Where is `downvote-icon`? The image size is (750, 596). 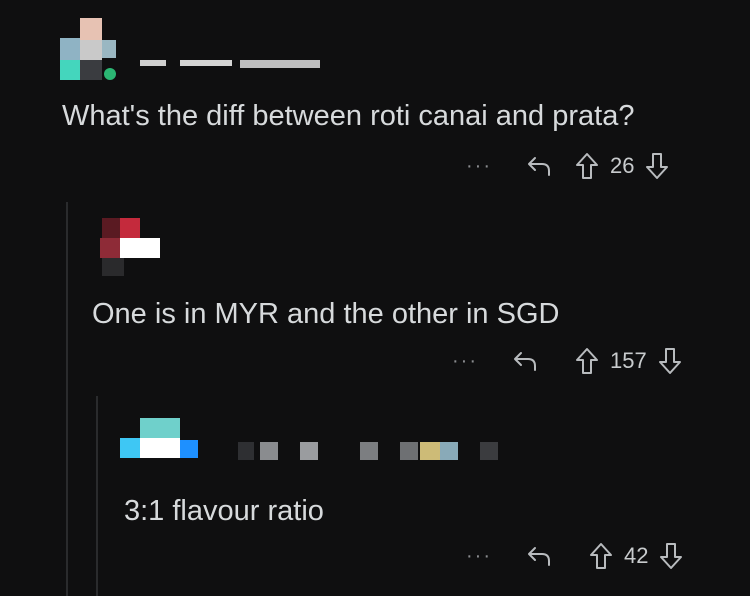 downvote-icon is located at coordinates (671, 556).